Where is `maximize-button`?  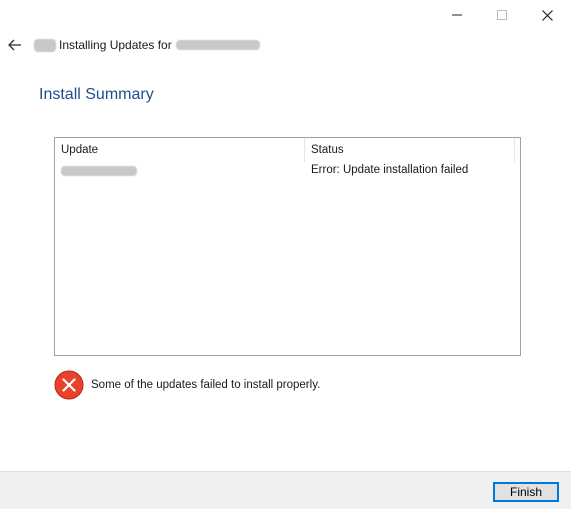
maximize-button is located at coordinates (502, 15).